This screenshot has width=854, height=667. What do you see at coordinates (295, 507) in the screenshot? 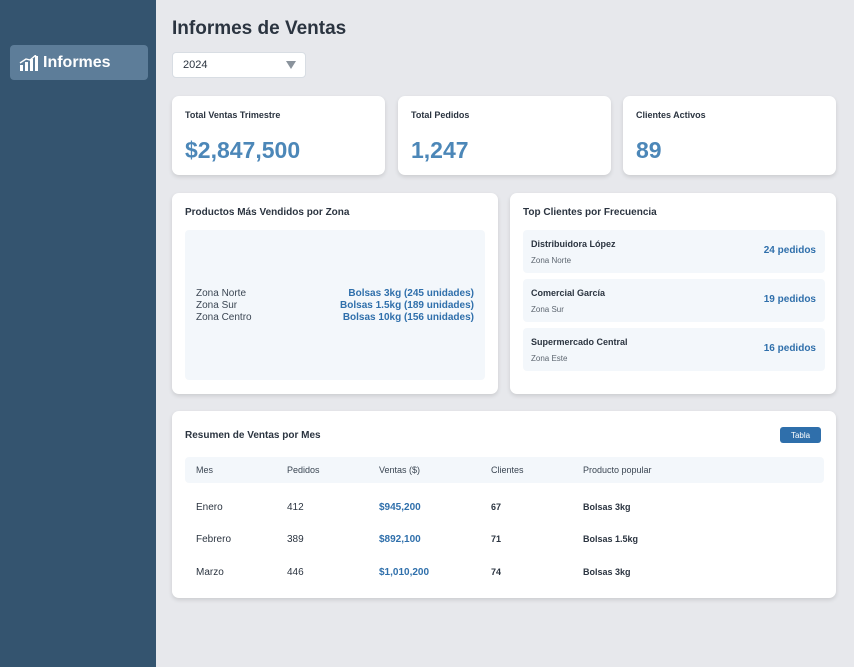
I see `cell-orders: 412` at bounding box center [295, 507].